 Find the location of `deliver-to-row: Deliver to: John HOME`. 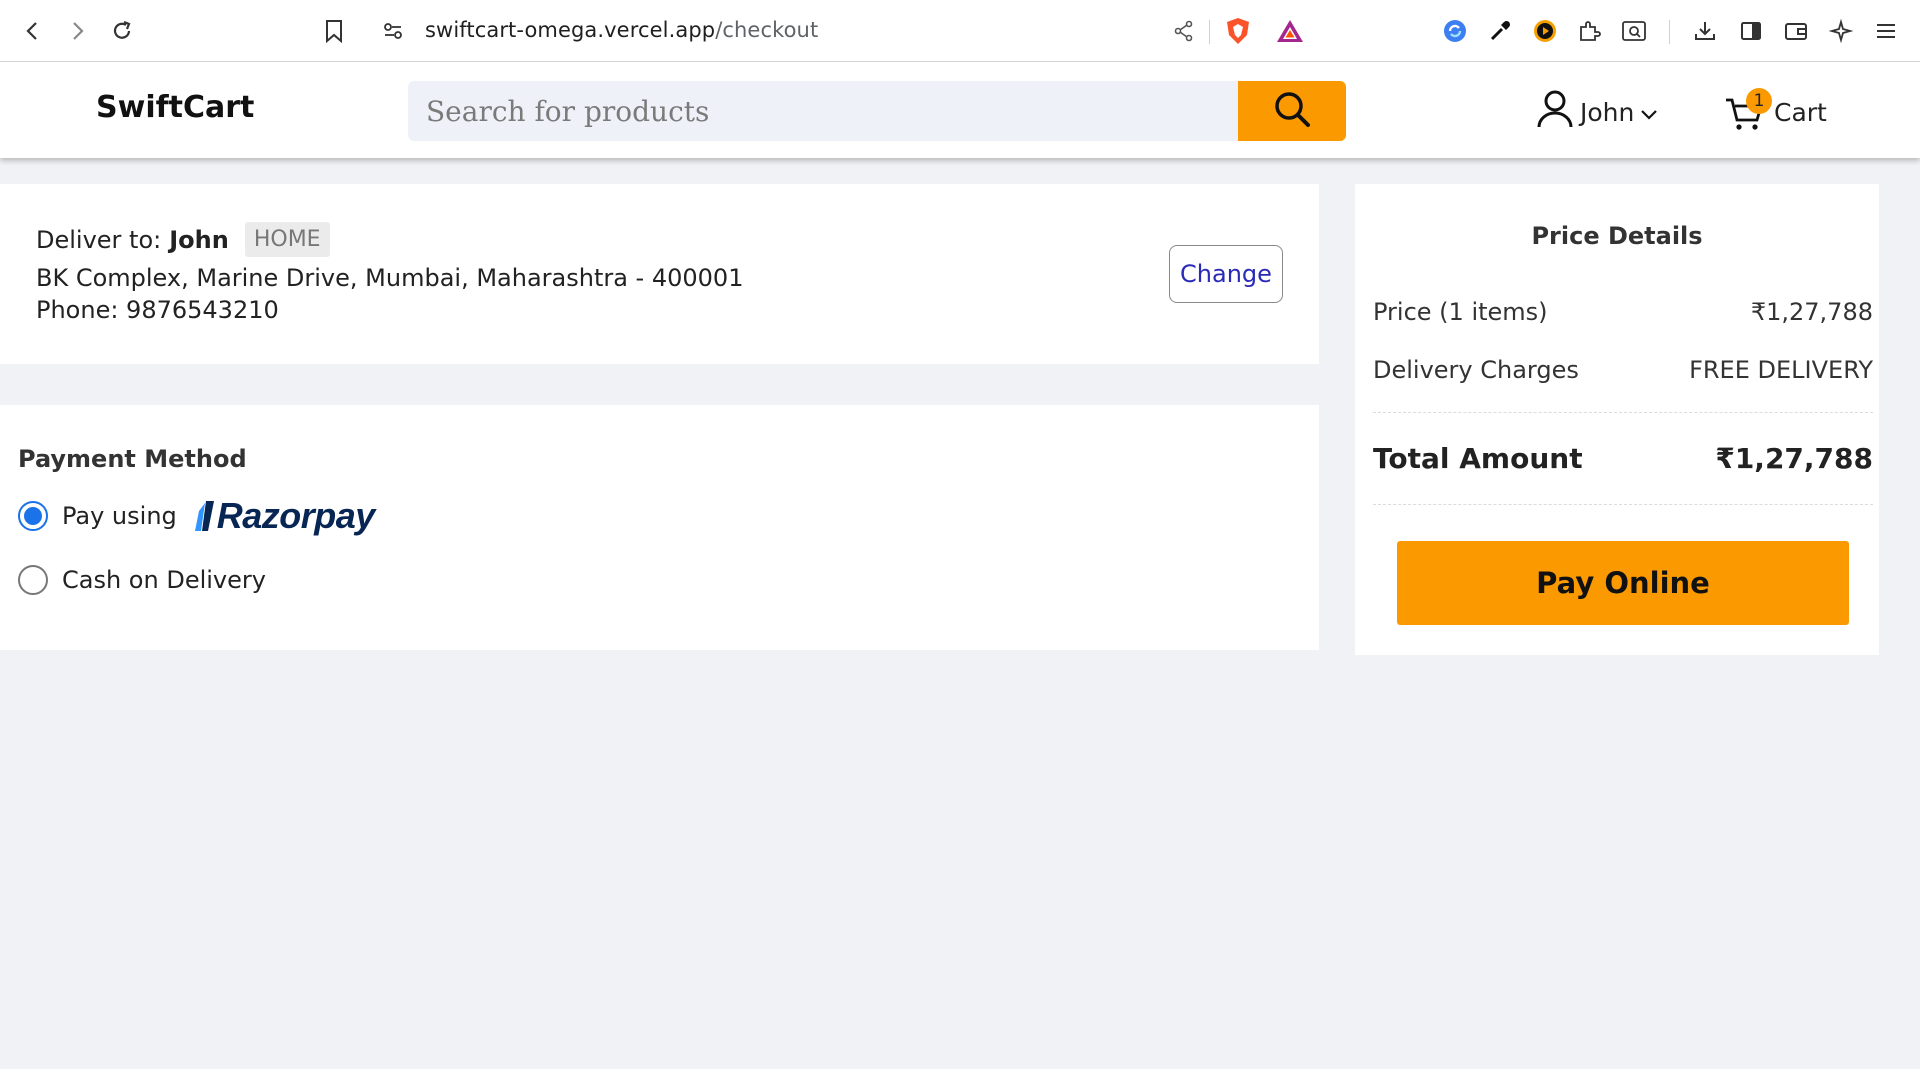

deliver-to-row: Deliver to: John HOME is located at coordinates (183, 239).